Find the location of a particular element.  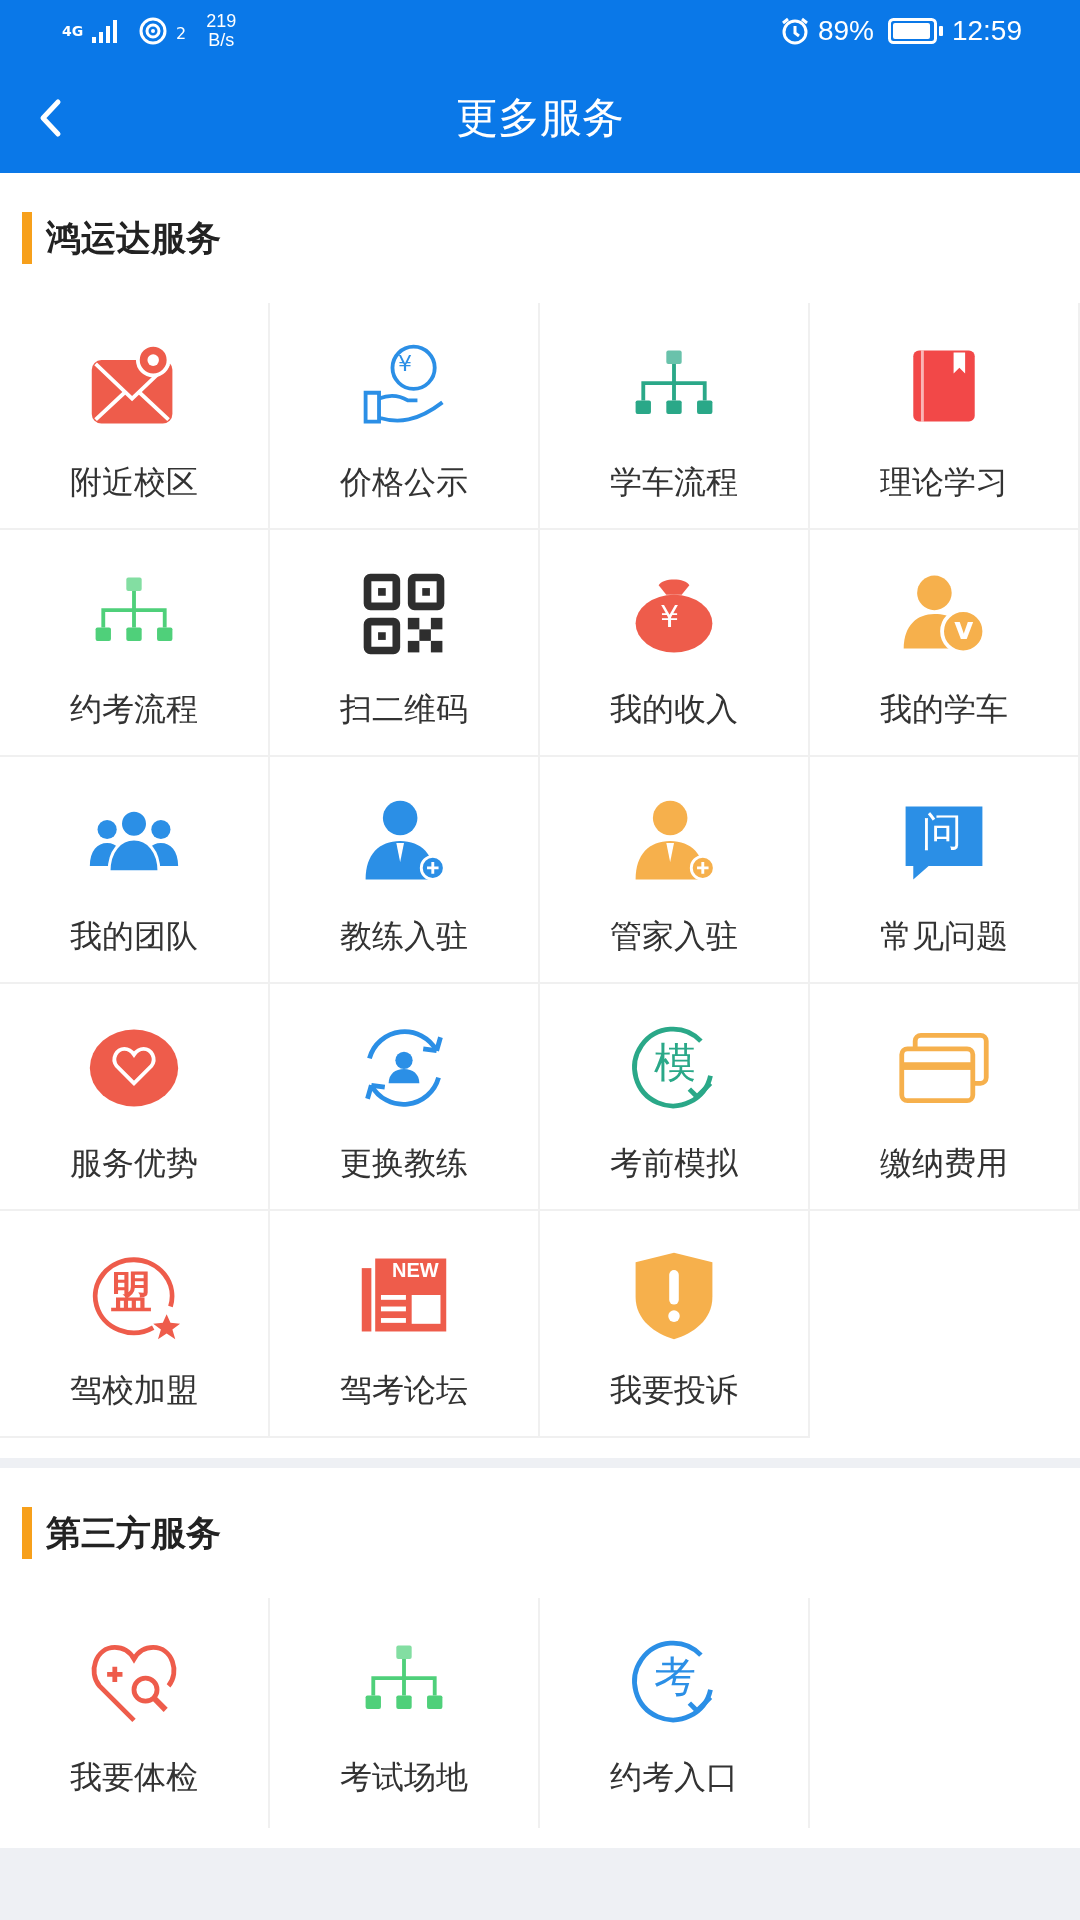

battery-percent: 89% is located at coordinates (845, 31).